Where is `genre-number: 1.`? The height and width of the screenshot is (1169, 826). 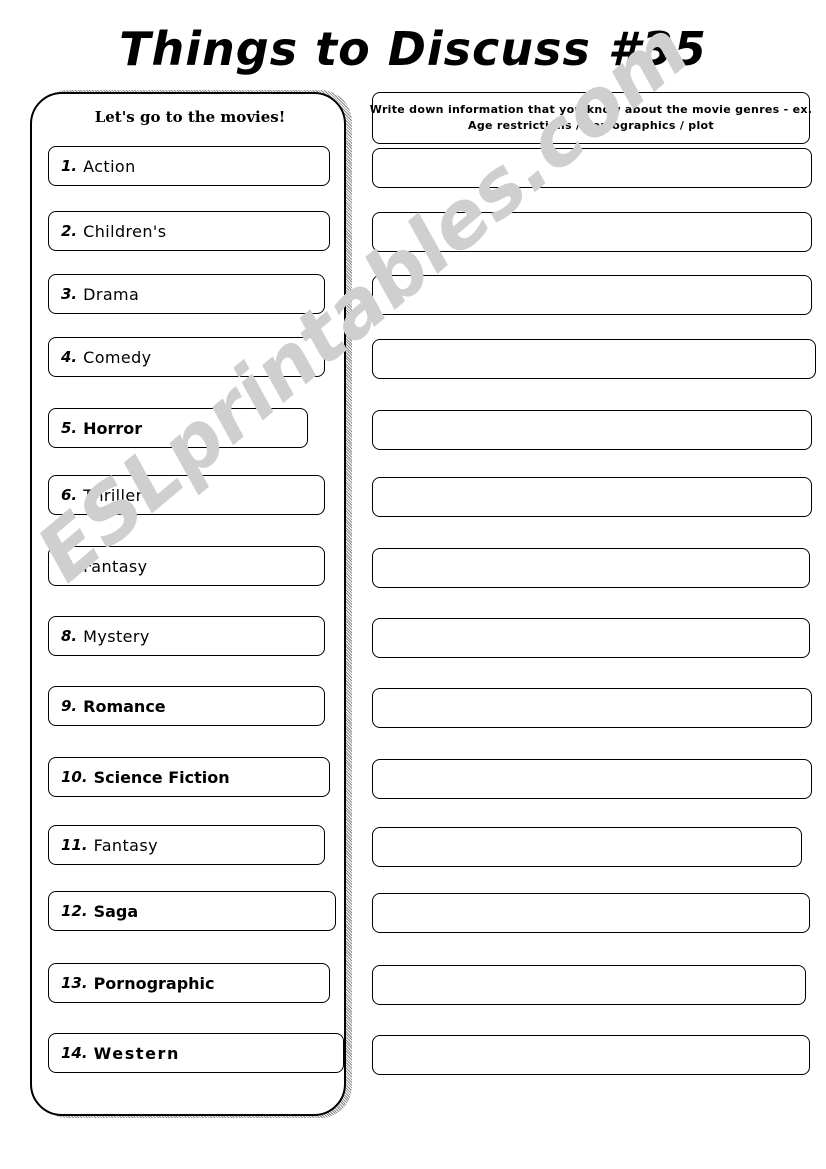 genre-number: 1. is located at coordinates (69, 166).